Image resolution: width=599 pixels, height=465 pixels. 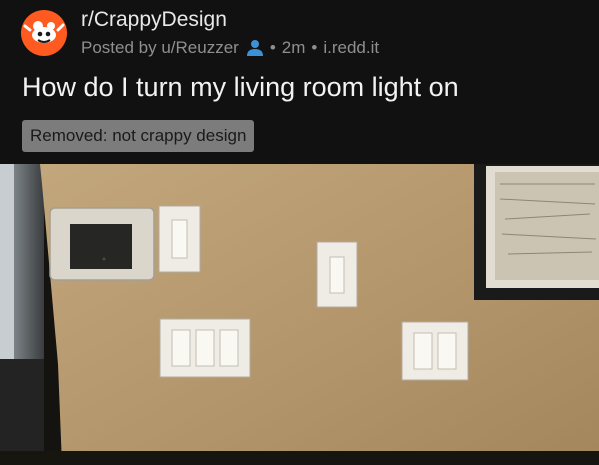 I want to click on post-domain: i.redd.it, so click(x=351, y=48).